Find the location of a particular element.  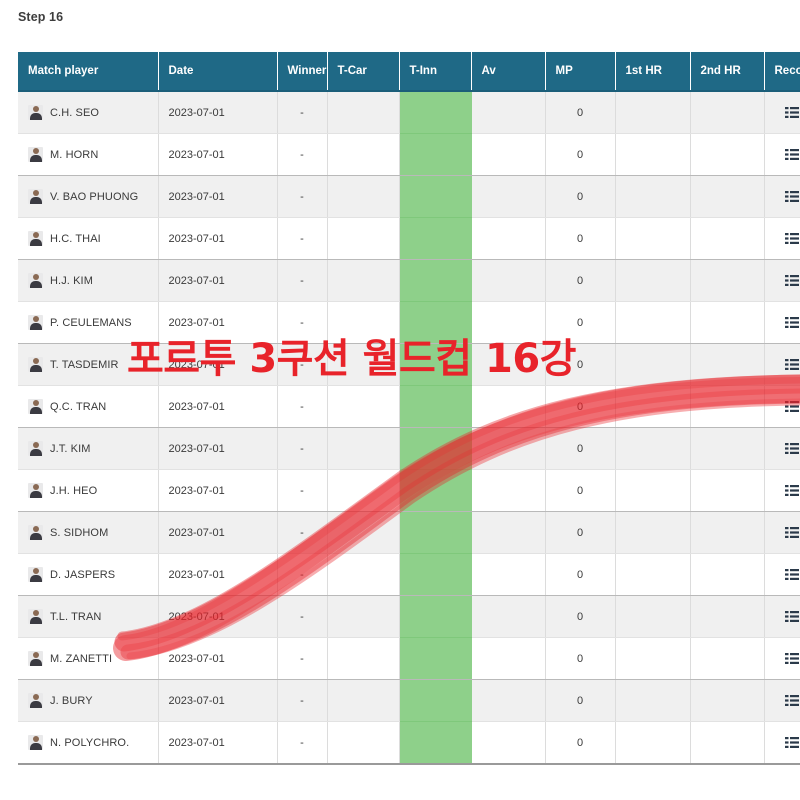

column-header-hr2: 2nd HR is located at coordinates (727, 72).